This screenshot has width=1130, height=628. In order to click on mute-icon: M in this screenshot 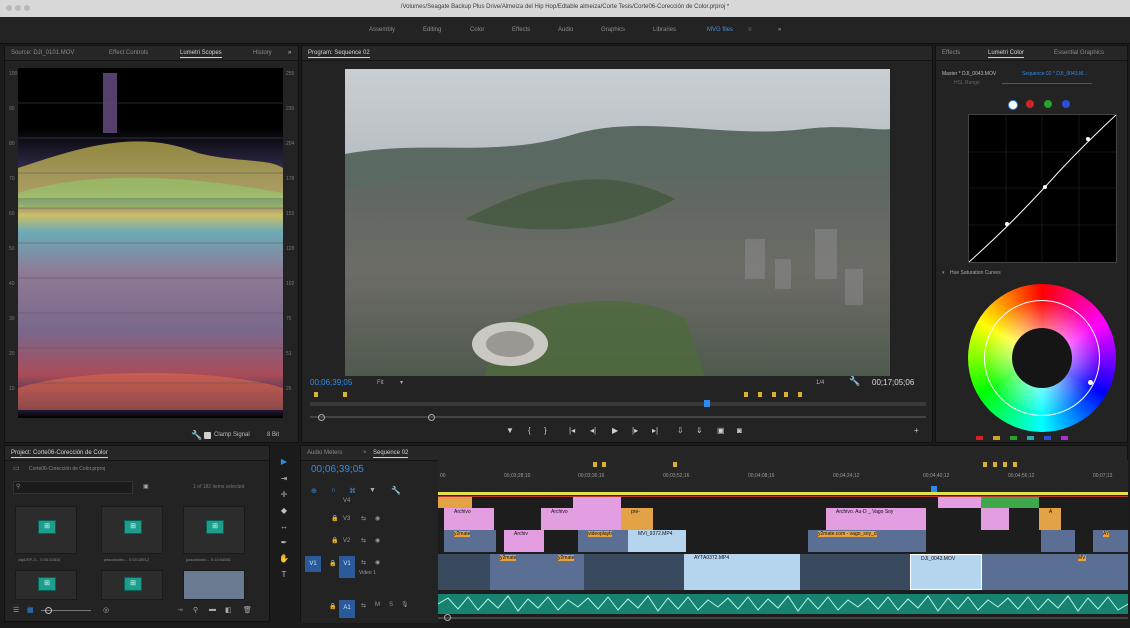, I will do `click(377, 605)`.